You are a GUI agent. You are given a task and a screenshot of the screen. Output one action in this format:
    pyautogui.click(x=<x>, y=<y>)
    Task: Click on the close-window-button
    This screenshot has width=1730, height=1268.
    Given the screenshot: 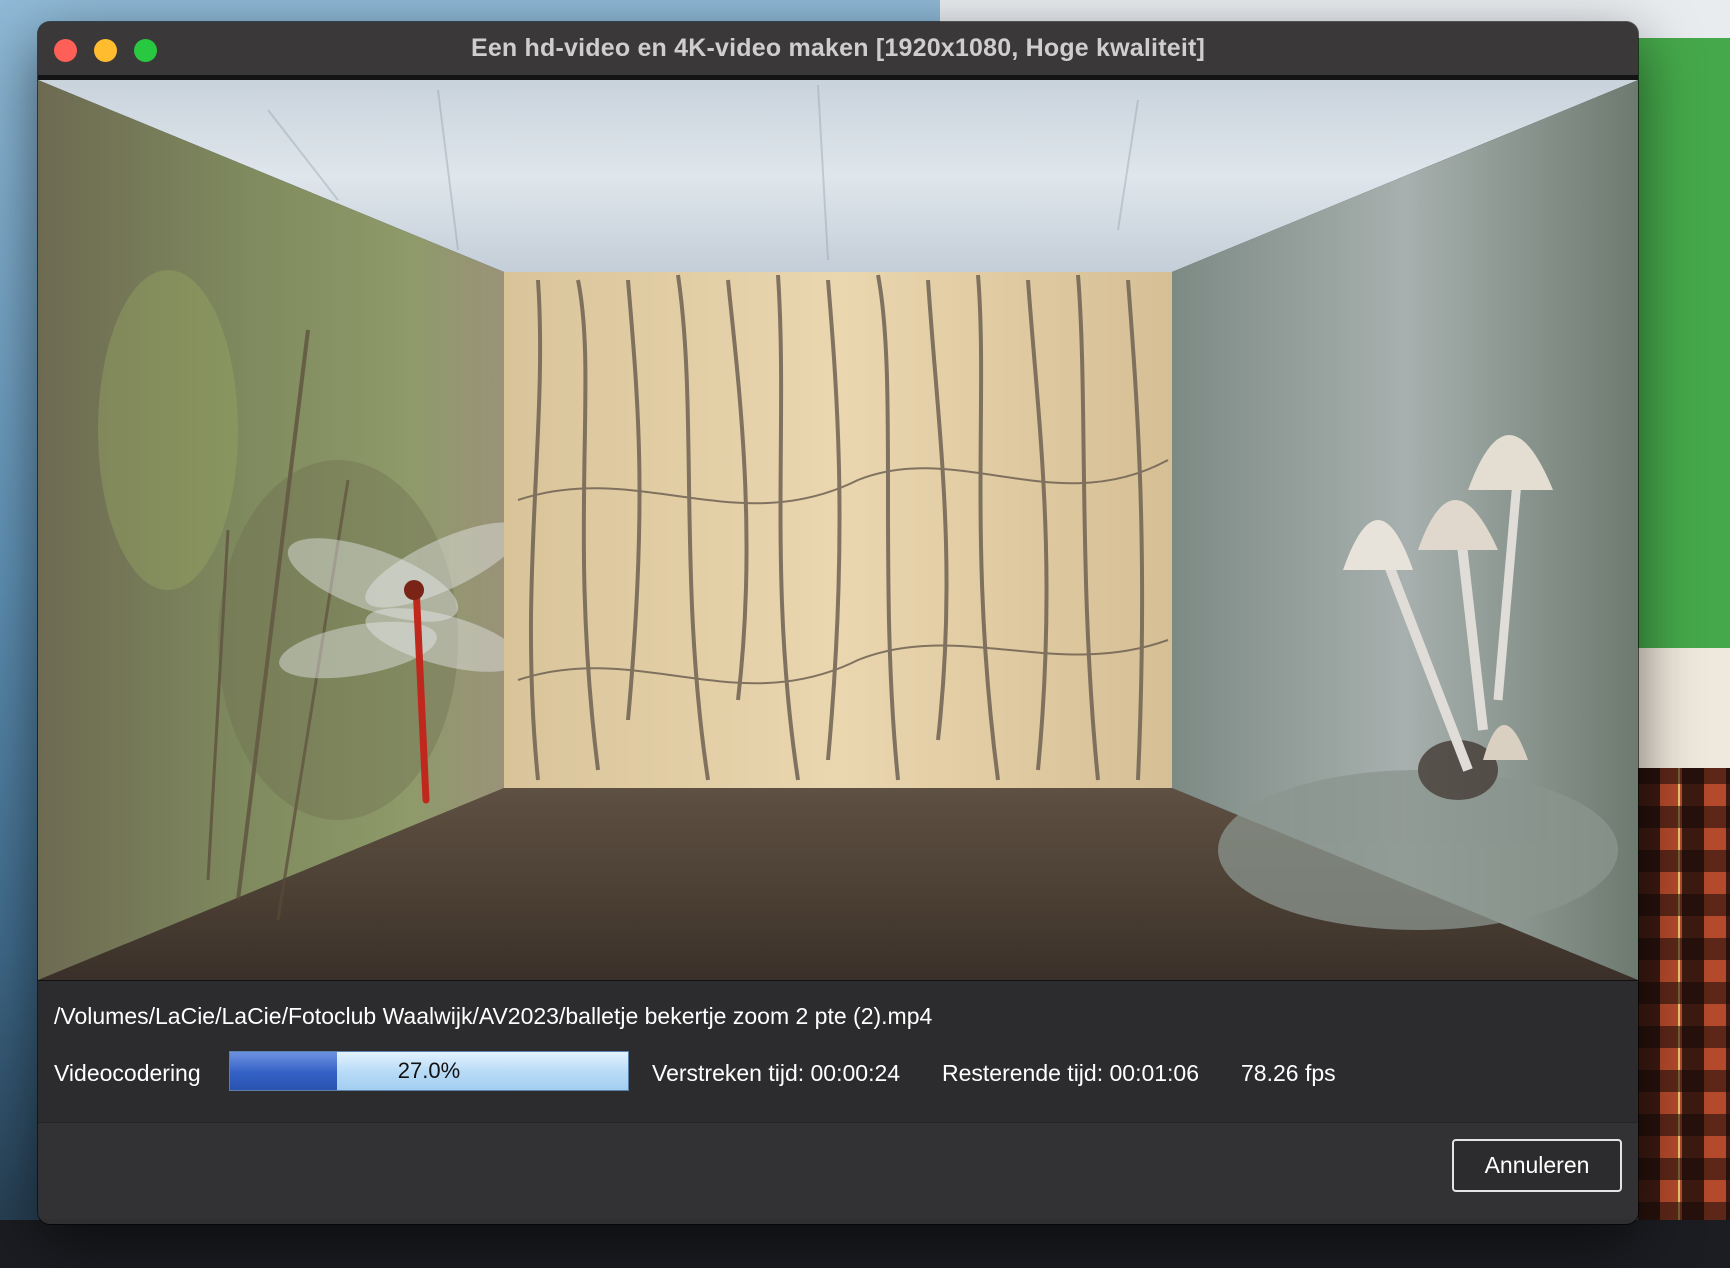 What is the action you would take?
    pyautogui.click(x=65, y=50)
    